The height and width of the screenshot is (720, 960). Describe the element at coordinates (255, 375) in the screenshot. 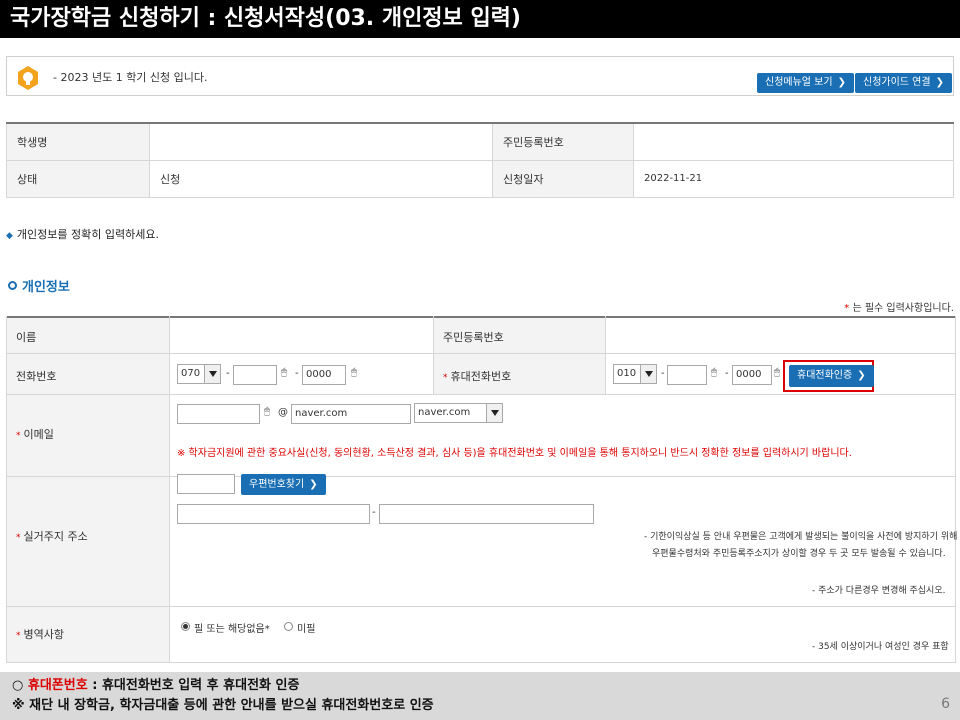

I see `phone-middle-input` at that location.